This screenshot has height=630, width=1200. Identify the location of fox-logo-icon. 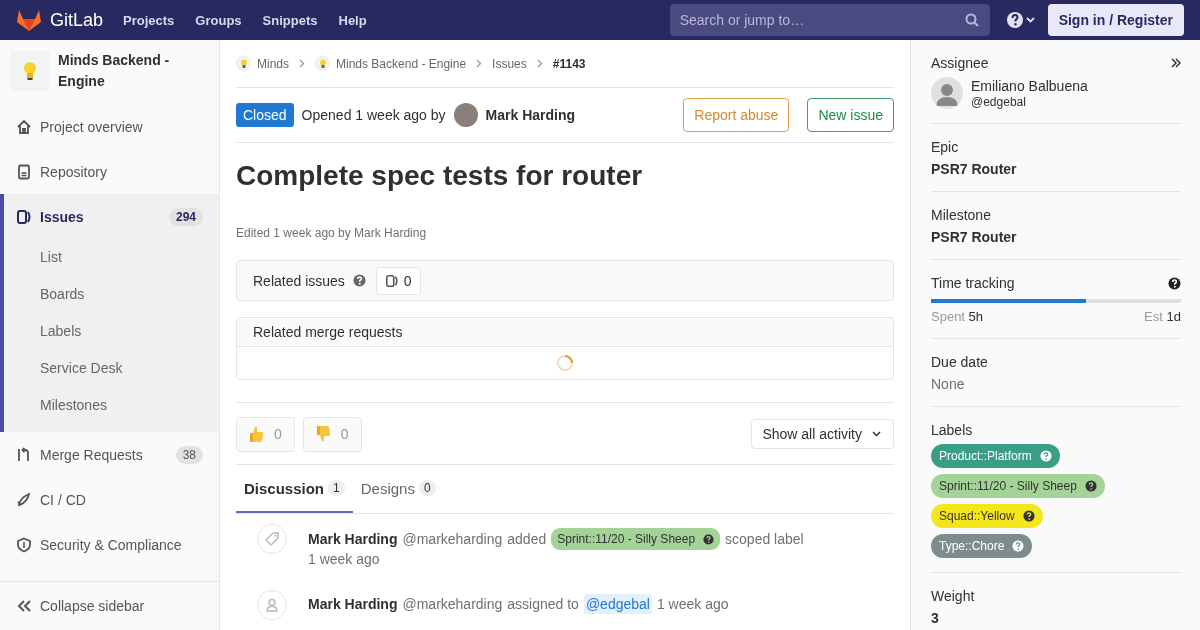
(29, 20).